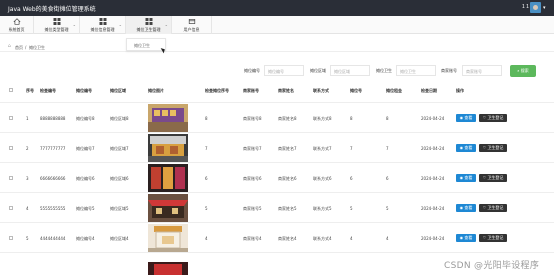 This screenshot has width=554, height=275. I want to click on cell-stall-num: 5, so click(351, 208).